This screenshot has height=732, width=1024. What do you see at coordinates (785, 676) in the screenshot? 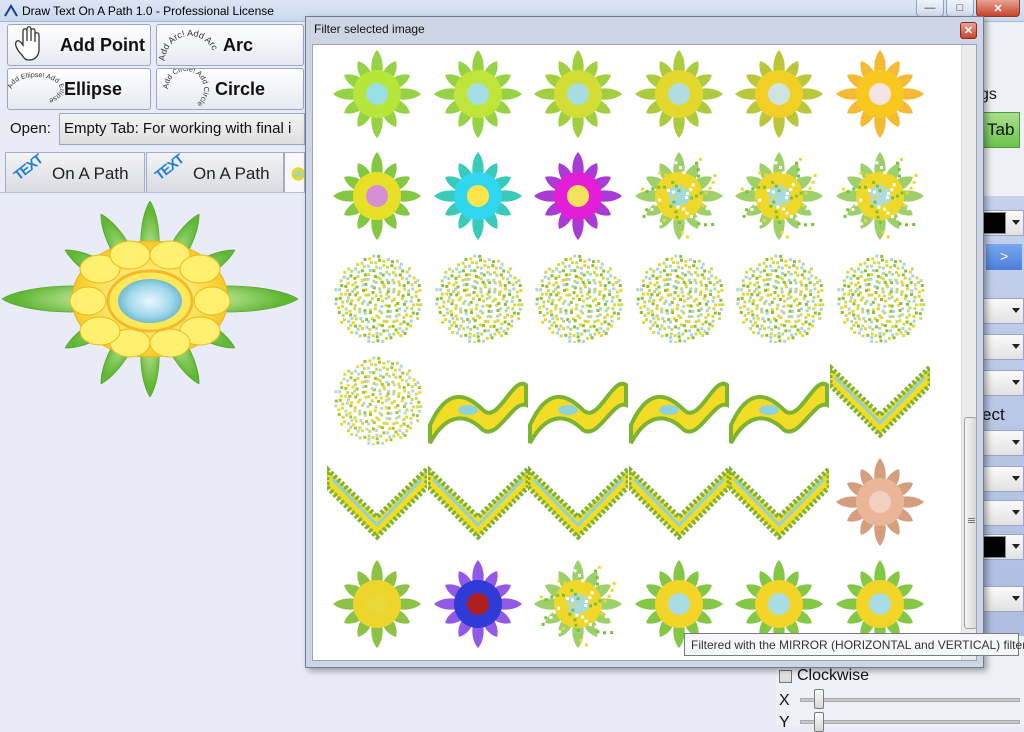
I see `clockwise-checkbox` at bounding box center [785, 676].